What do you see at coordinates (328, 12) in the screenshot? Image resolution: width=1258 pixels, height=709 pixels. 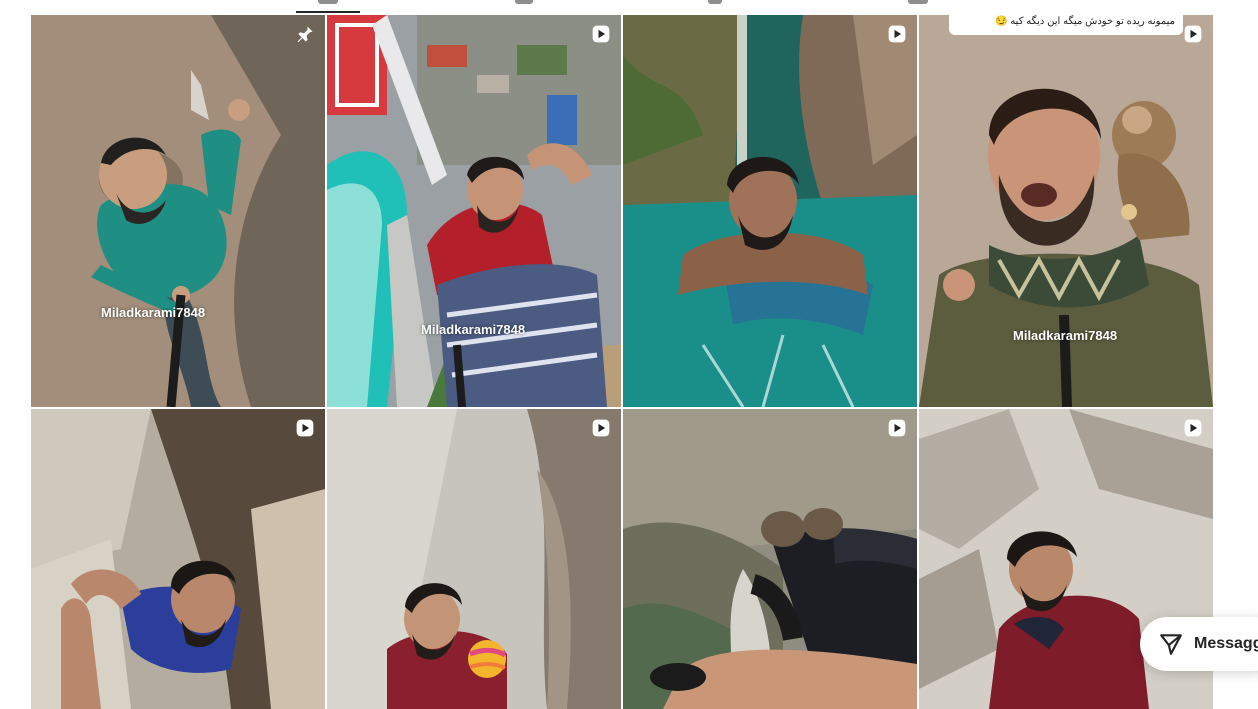 I see `active-tab-indicator` at bounding box center [328, 12].